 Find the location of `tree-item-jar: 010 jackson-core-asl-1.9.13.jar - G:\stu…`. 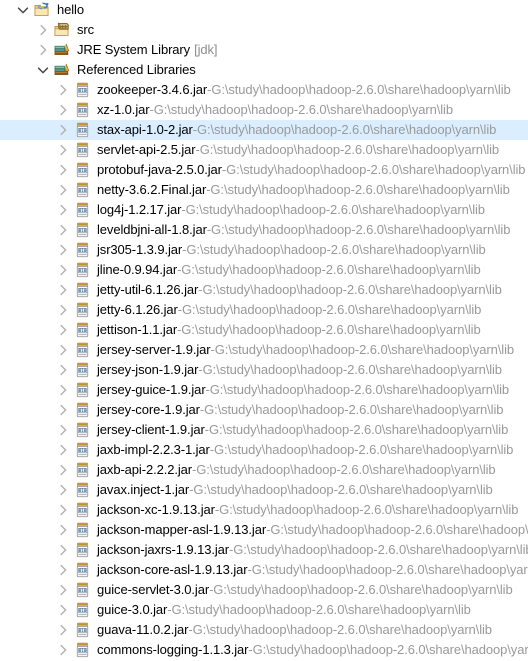

tree-item-jar: 010 jackson-core-asl-1.9.13.jar - G:\stu… is located at coordinates (264, 570).